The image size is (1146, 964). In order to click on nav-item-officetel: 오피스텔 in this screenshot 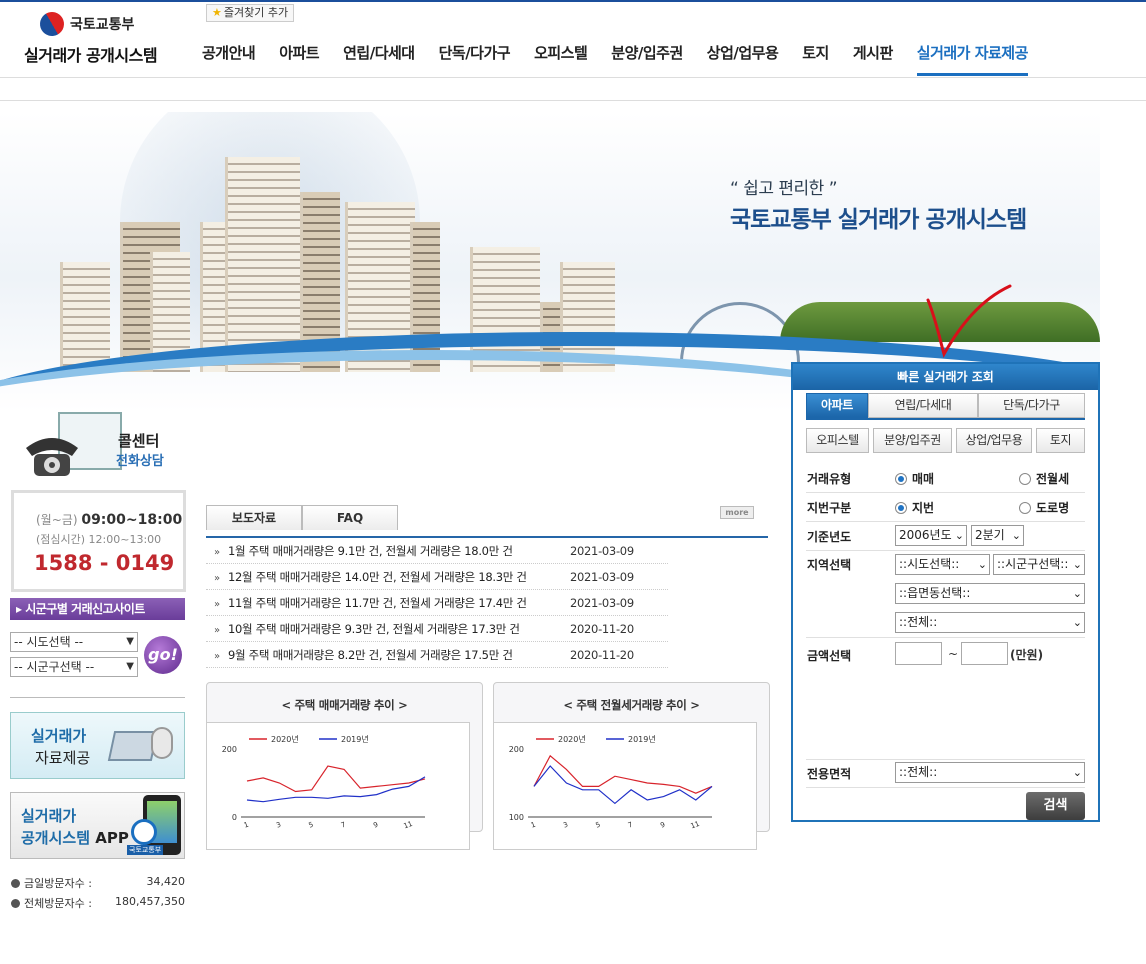, I will do `click(561, 59)`.